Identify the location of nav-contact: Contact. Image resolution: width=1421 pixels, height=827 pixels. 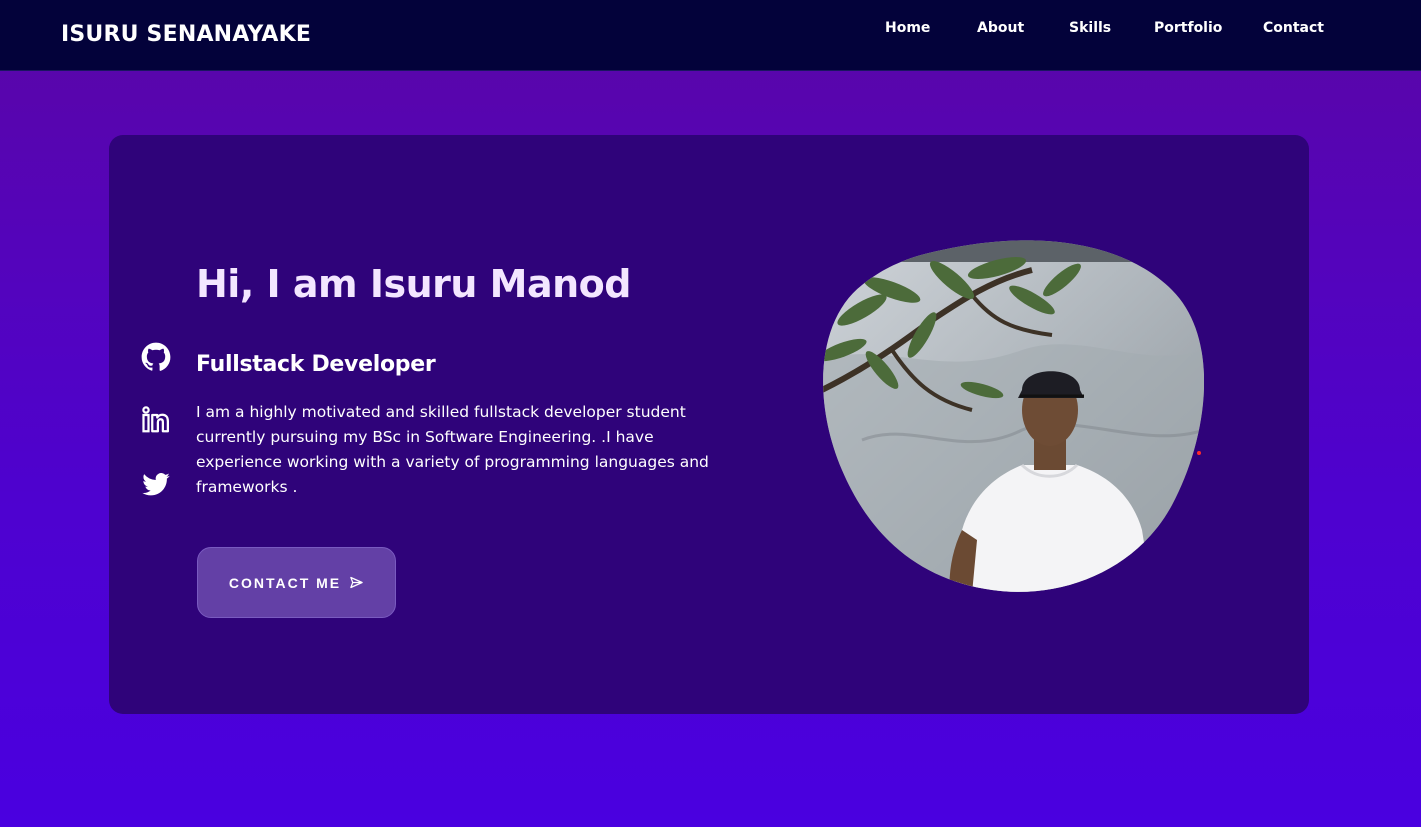
(1293, 28).